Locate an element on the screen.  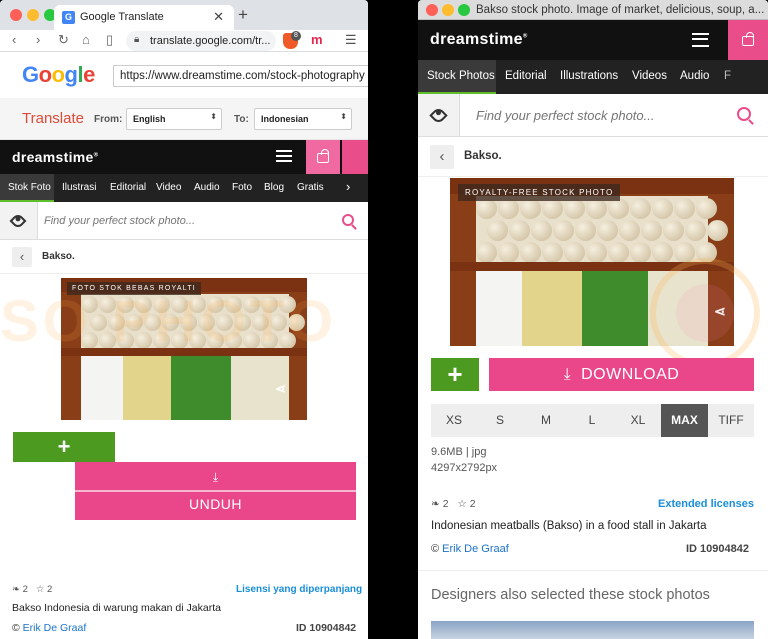
image-dimensions: 4297x2792px is located at coordinates (464, 468).